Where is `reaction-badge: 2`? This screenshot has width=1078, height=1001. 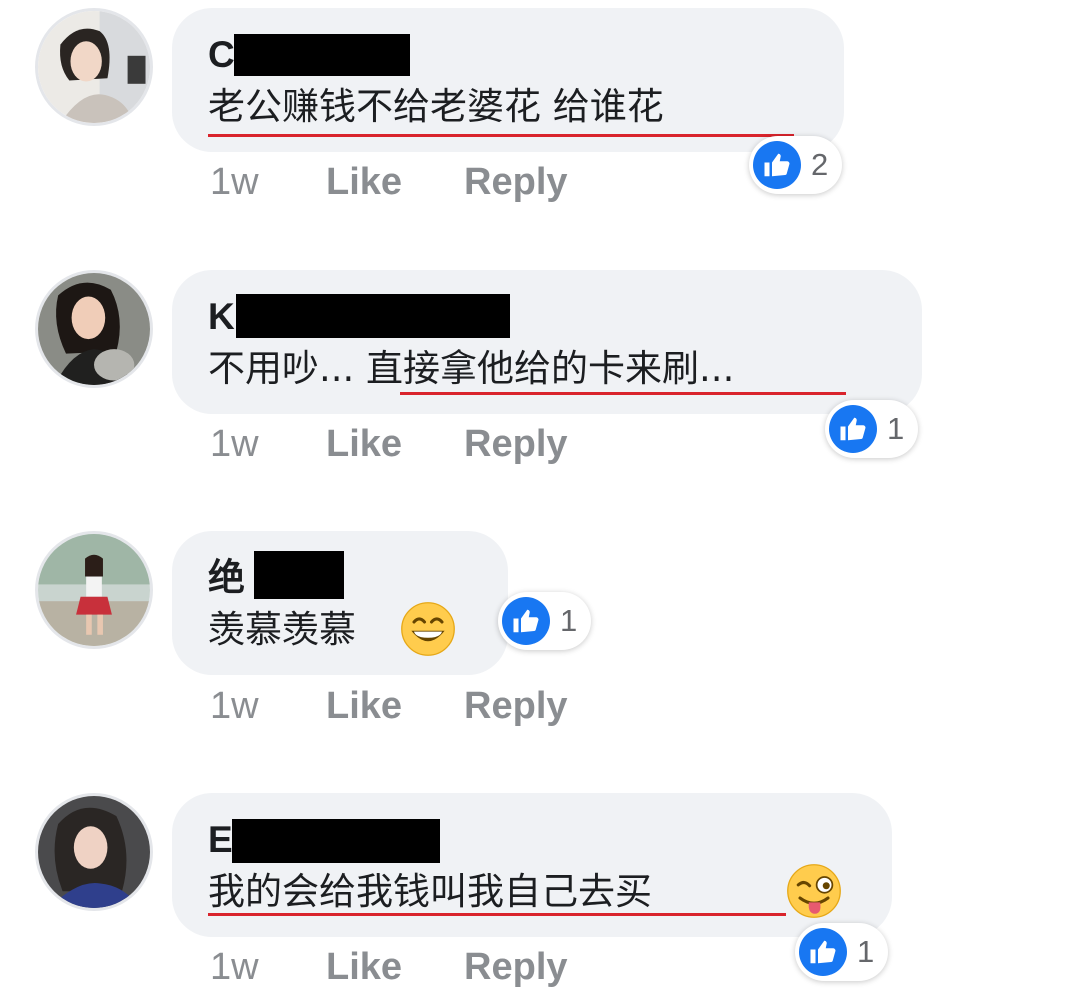 reaction-badge: 2 is located at coordinates (796, 165).